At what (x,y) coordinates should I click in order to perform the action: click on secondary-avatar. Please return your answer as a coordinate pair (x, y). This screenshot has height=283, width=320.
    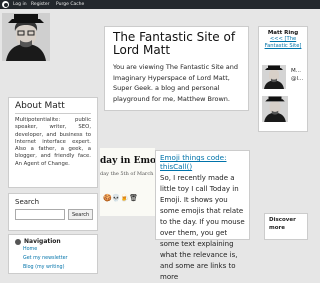
    Looking at the image, I should click on (275, 109).